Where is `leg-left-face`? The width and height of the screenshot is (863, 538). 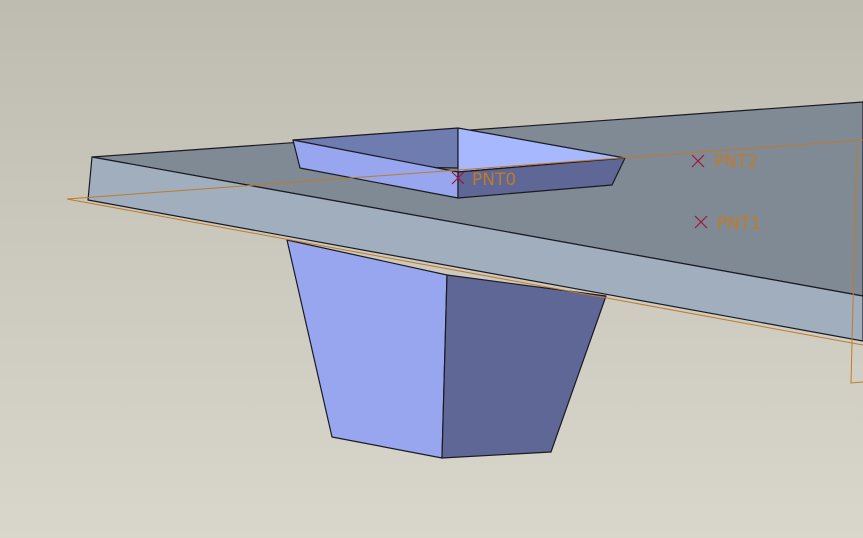
leg-left-face is located at coordinates (367, 349).